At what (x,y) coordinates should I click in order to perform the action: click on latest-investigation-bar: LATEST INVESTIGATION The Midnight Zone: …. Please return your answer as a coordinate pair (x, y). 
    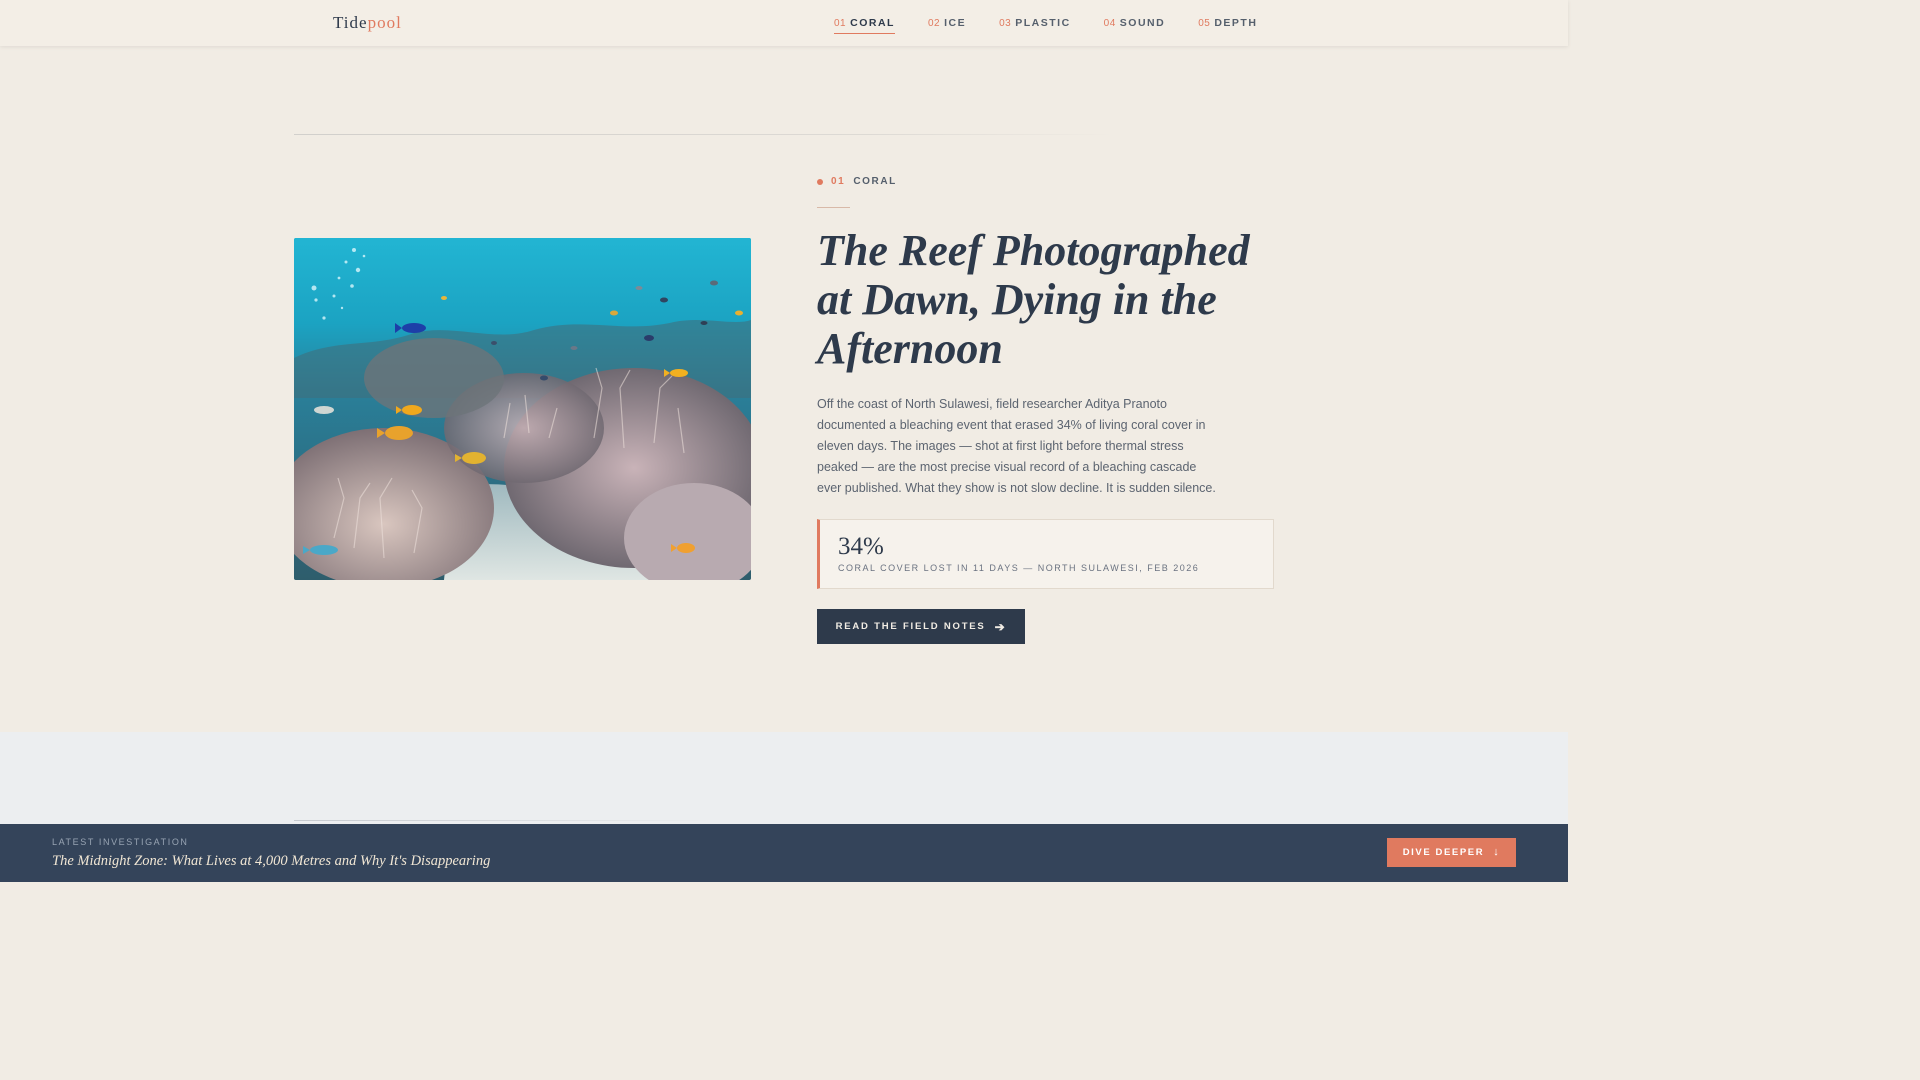
    Looking at the image, I should click on (784, 853).